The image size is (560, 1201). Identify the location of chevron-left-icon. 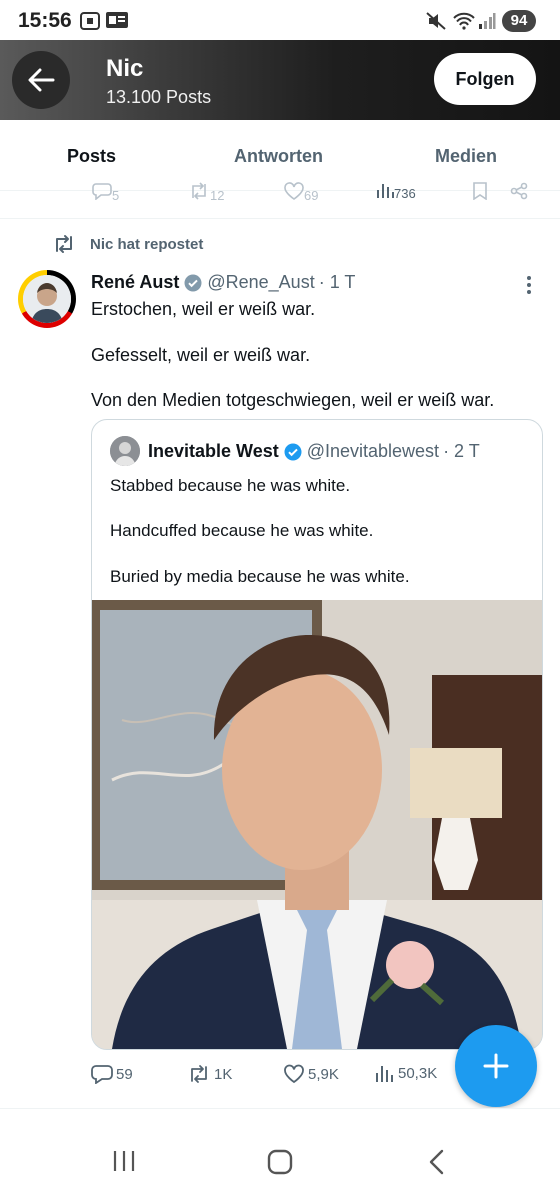
(436, 1162).